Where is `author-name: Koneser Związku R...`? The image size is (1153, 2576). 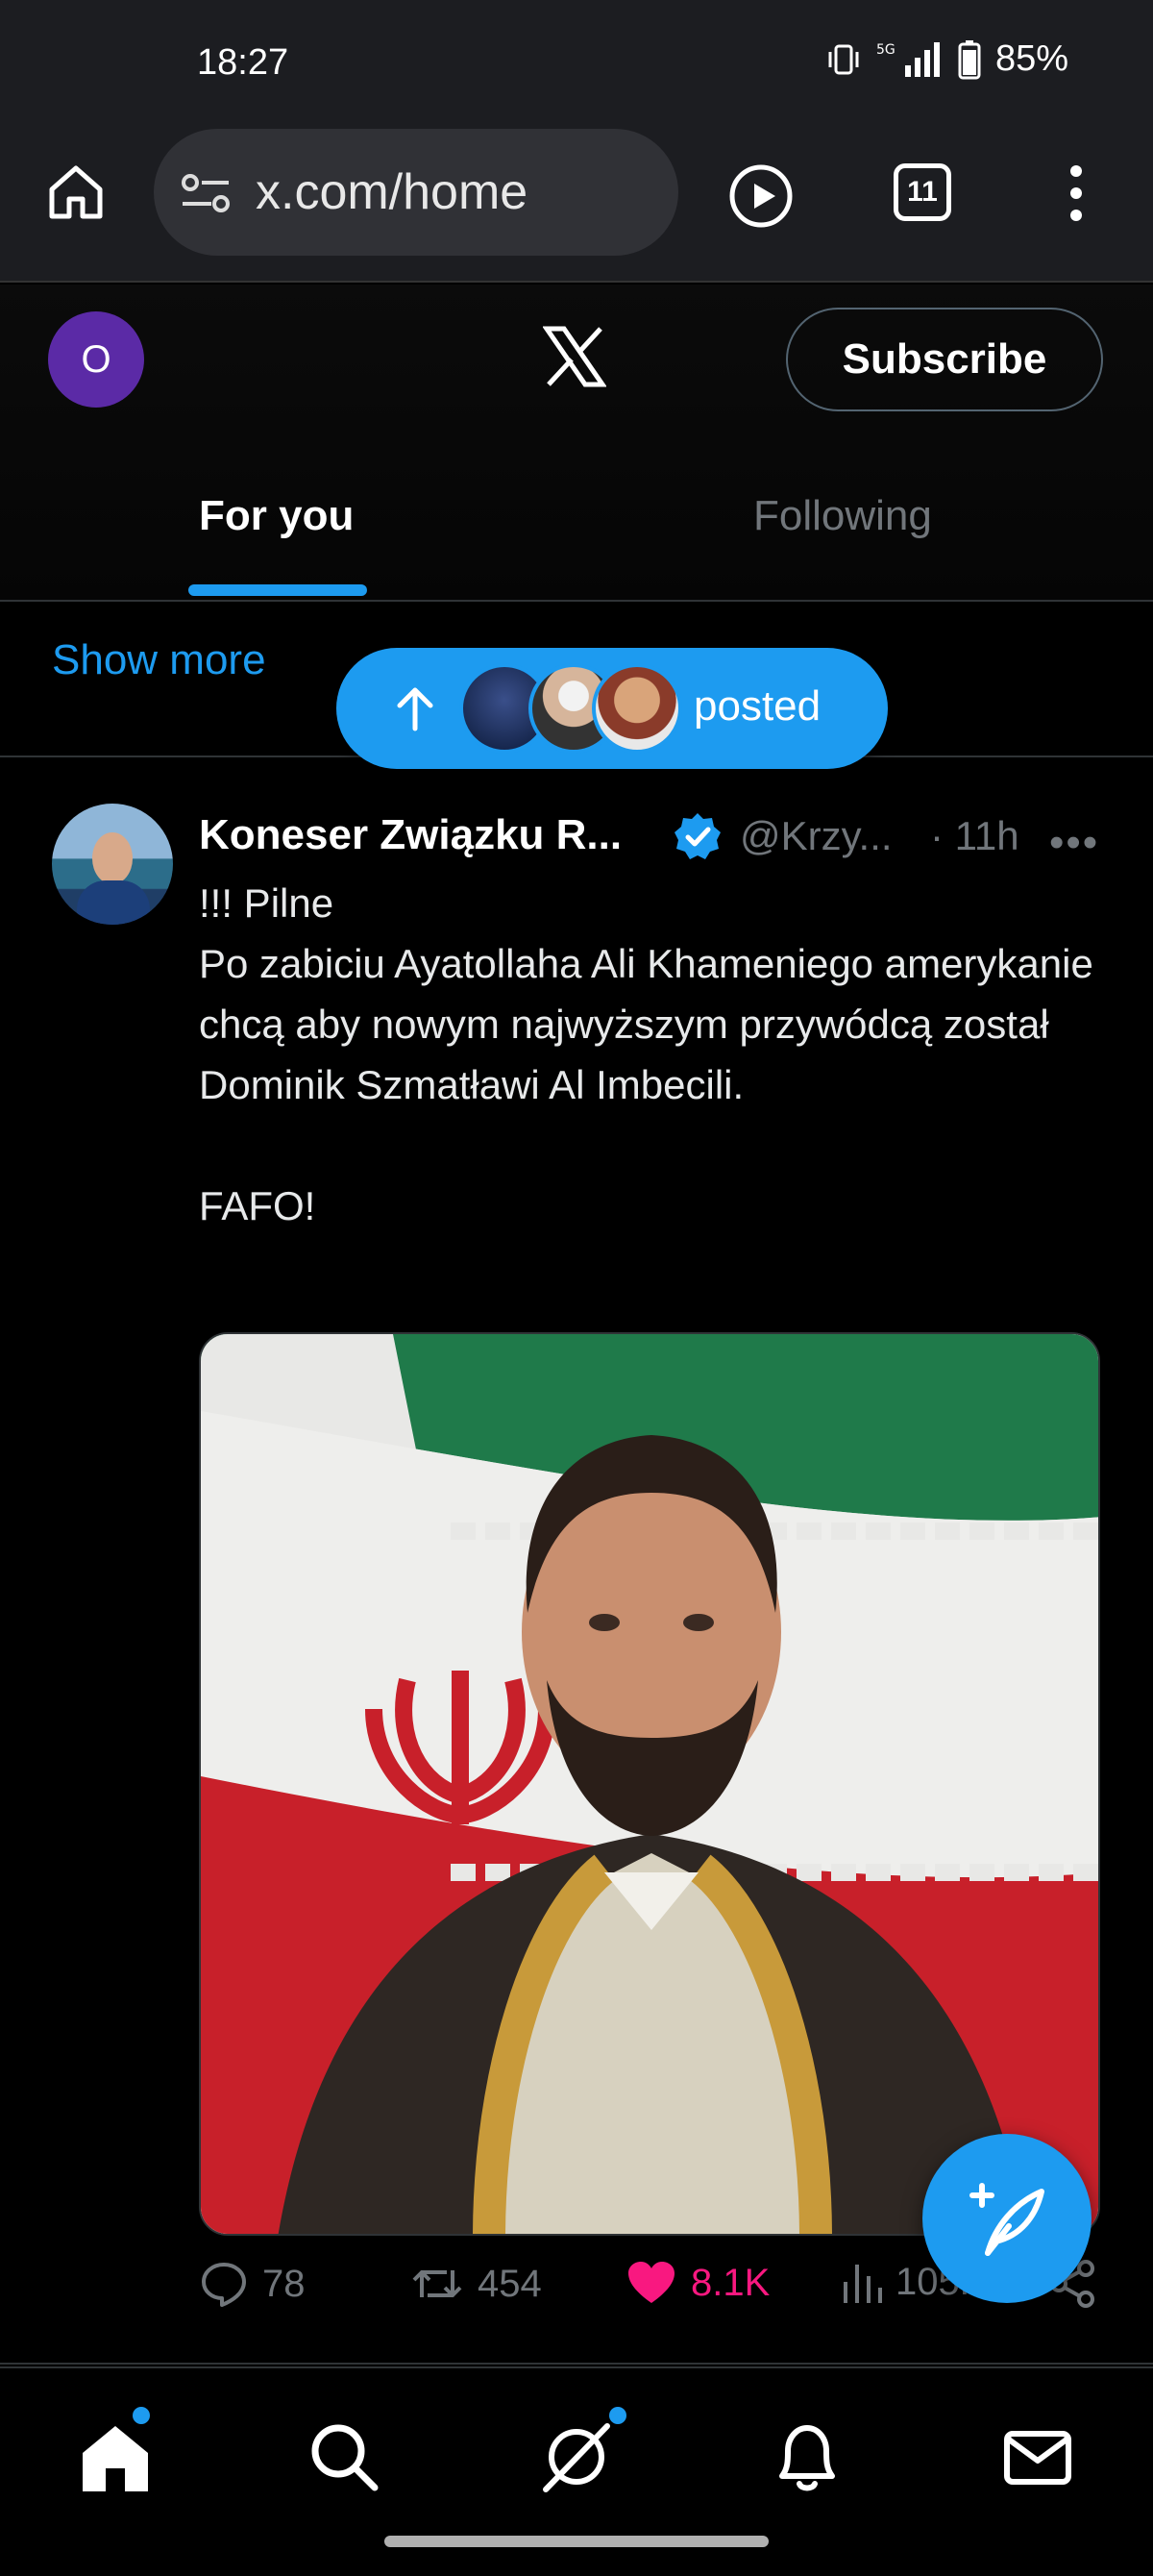 author-name: Koneser Związku R... is located at coordinates (410, 835).